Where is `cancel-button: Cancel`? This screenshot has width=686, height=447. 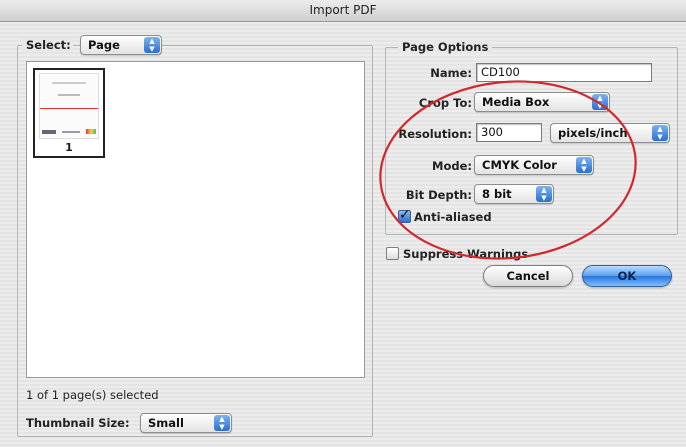
cancel-button: Cancel is located at coordinates (528, 276).